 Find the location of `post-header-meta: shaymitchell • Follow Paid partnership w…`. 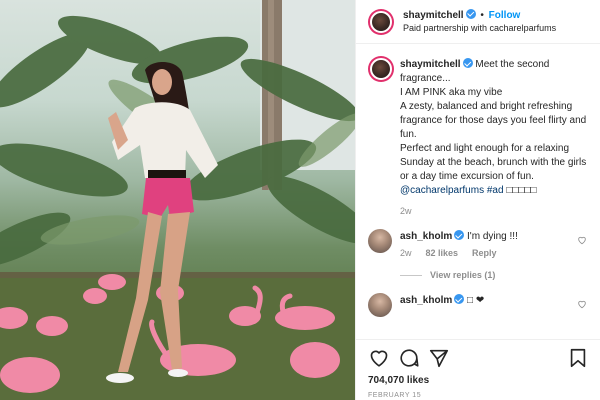

post-header-meta: shaymitchell • Follow Paid partnership w… is located at coordinates (479, 21).